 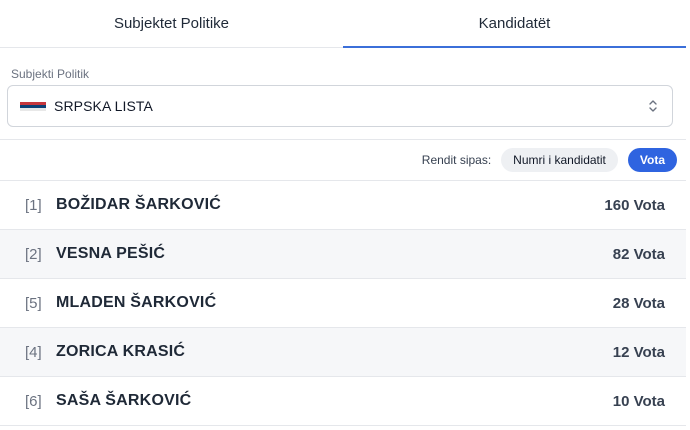 I want to click on srpska-lista-logo-icon, so click(x=33, y=106).